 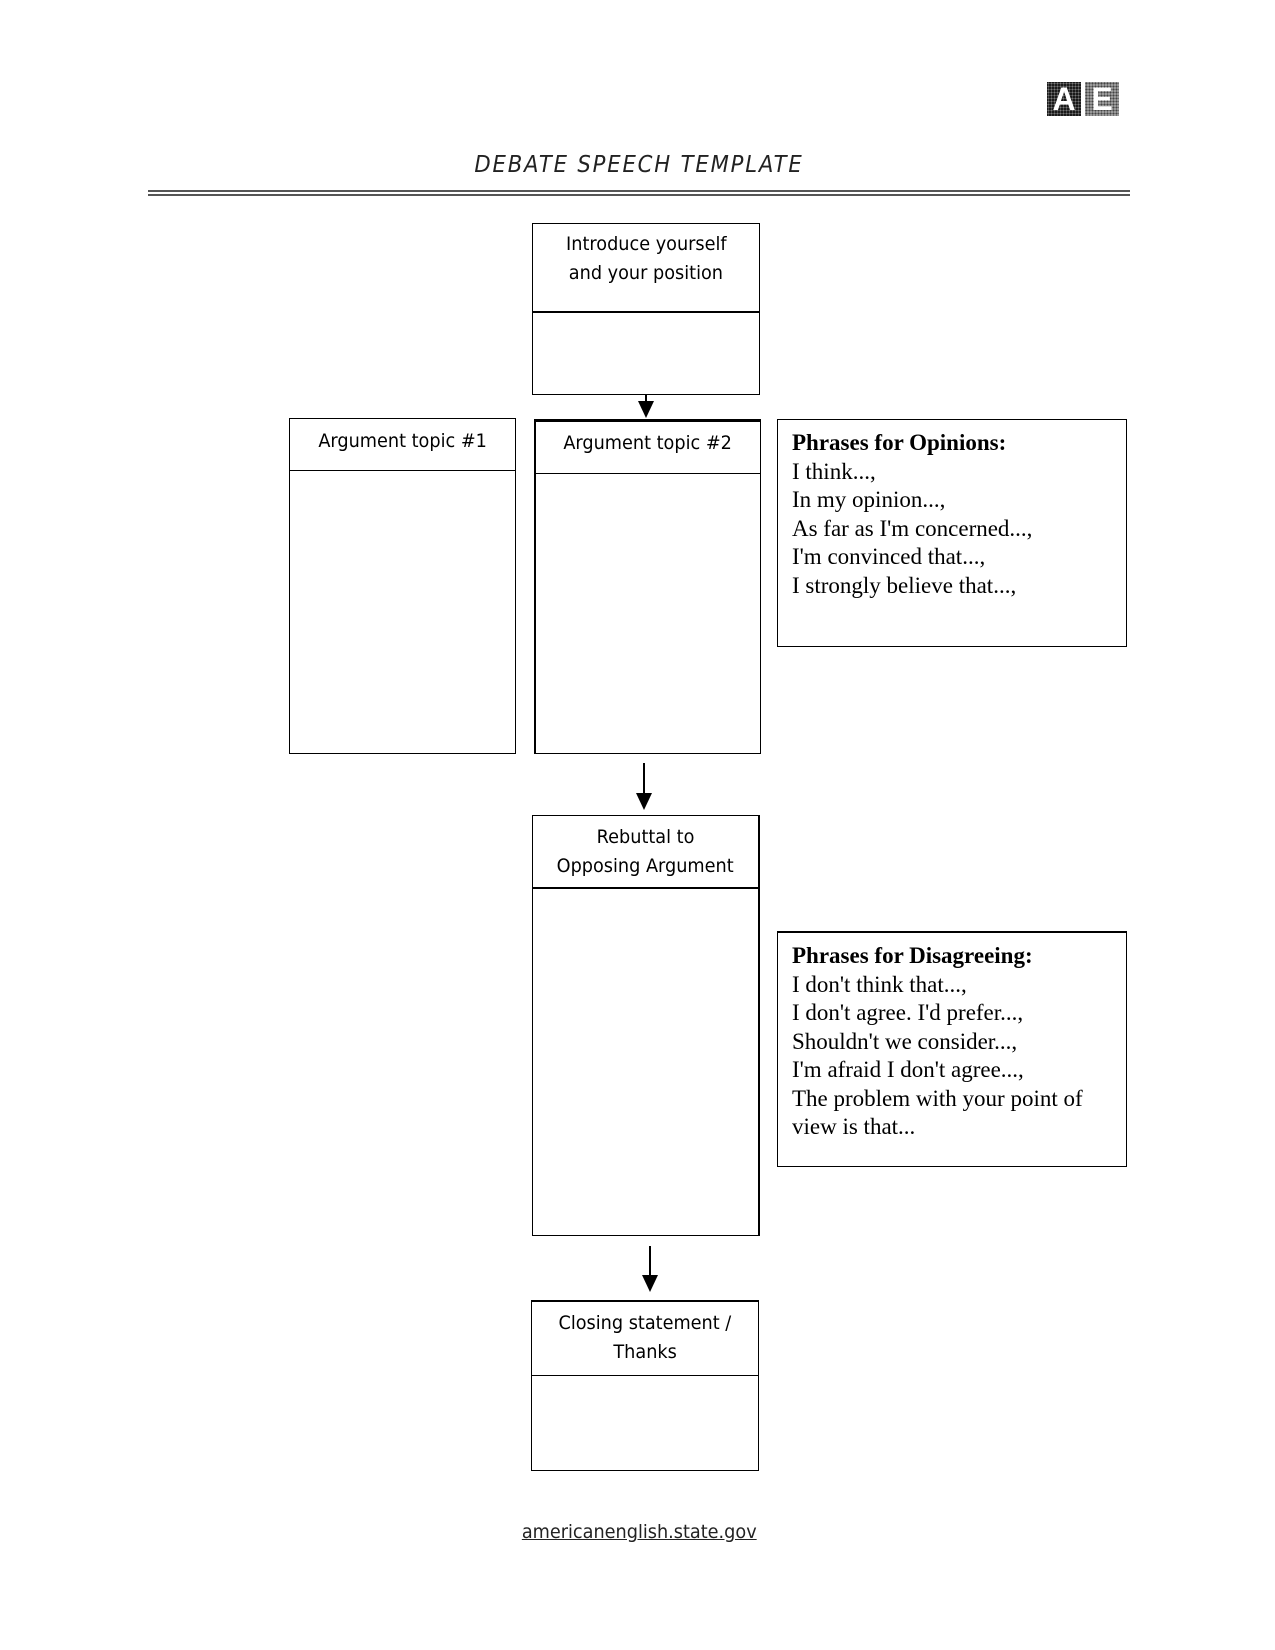 I want to click on intro-header-line-1: Introduce yourself, so click(x=646, y=244).